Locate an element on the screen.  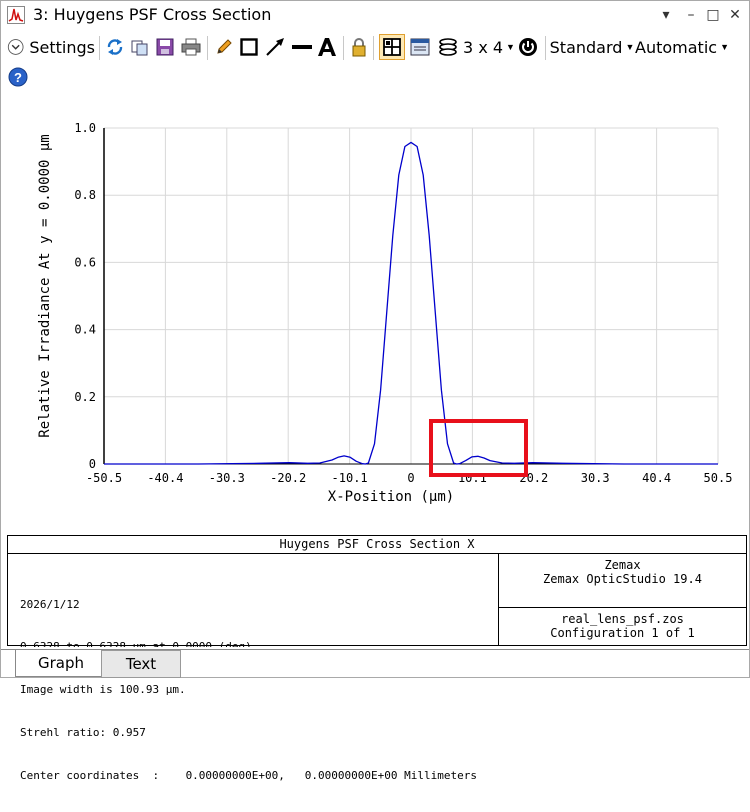
info-title: Huygens PSF Cross Section X is located at coordinates (377, 545).